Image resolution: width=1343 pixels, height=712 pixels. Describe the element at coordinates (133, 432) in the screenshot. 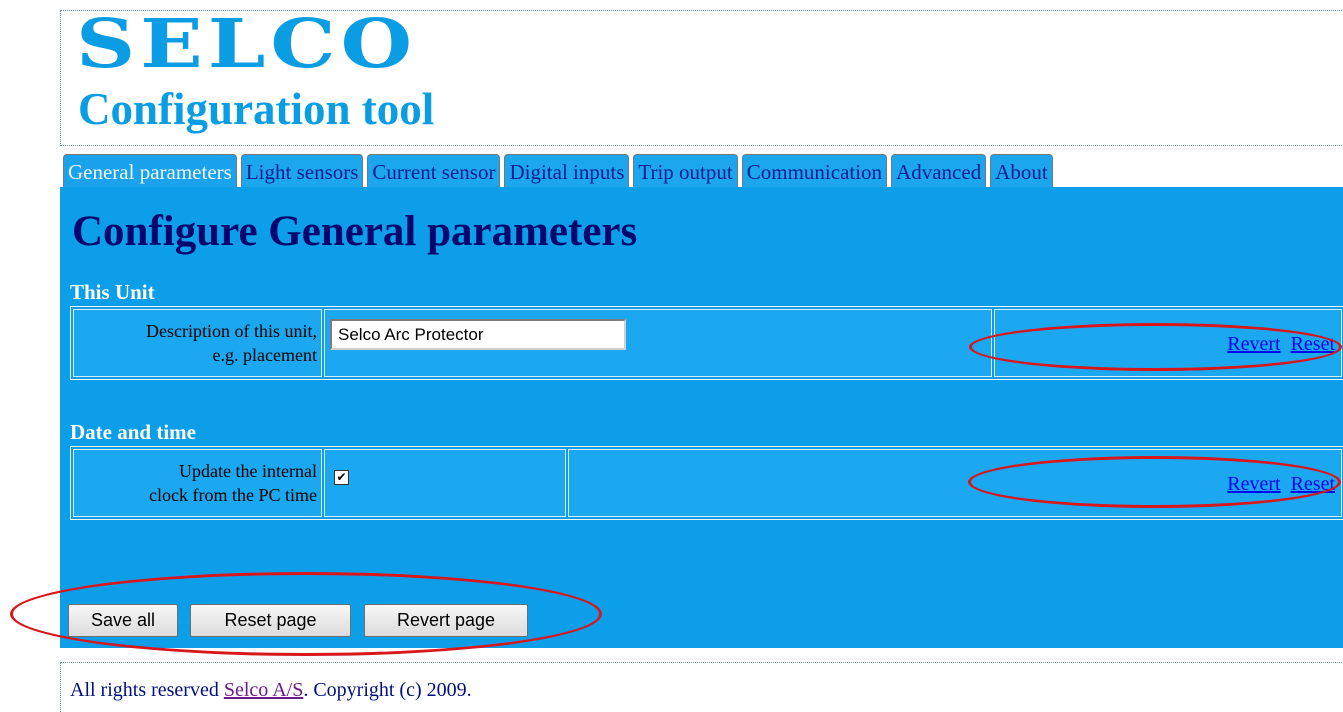

I see `section-title-date-time: Date and time` at that location.